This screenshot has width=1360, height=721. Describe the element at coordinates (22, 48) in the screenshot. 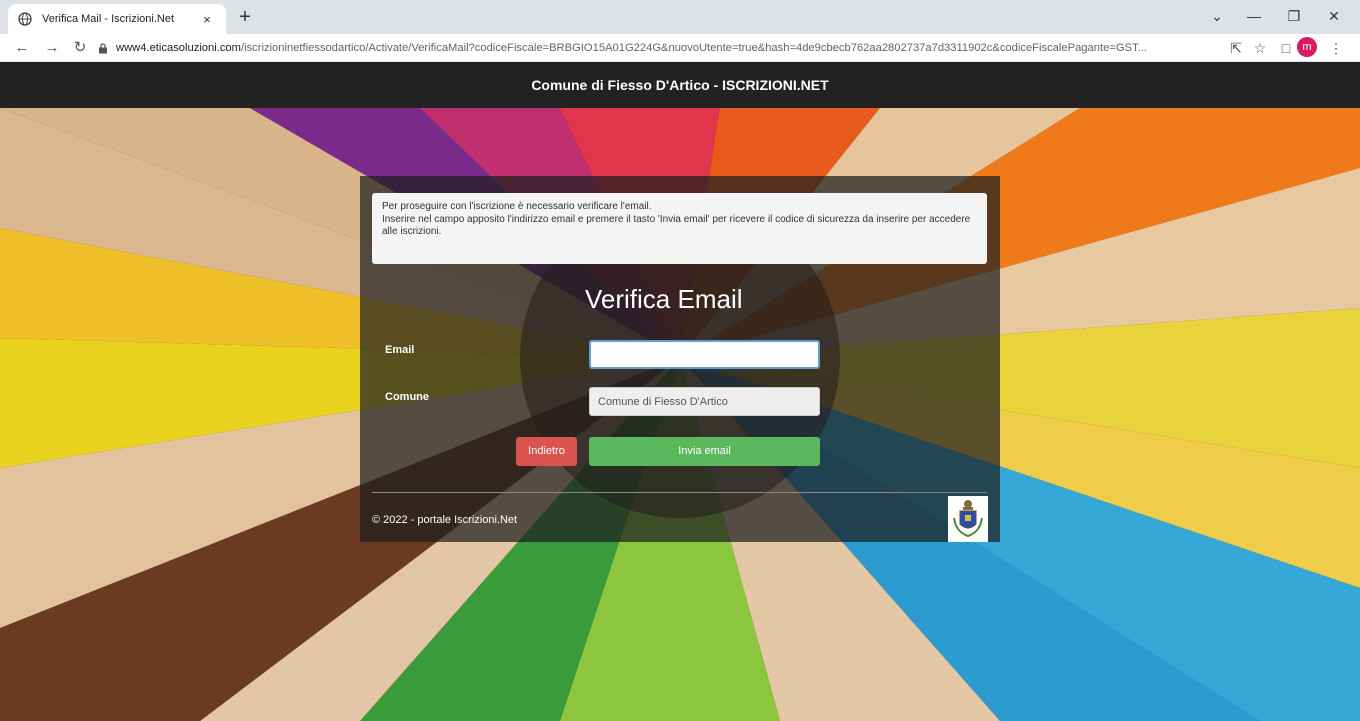

I see `back-icon: ←` at that location.